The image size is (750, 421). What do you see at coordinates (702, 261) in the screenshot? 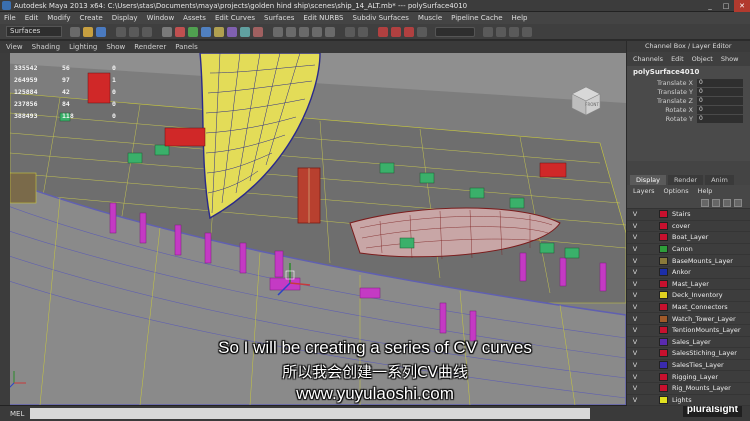
I see `layer-name: BaseMounts_Layer` at bounding box center [702, 261].